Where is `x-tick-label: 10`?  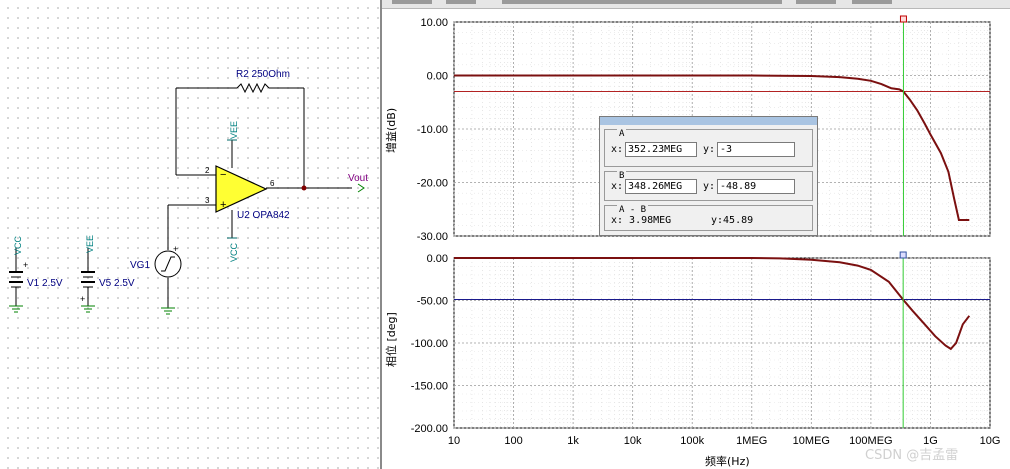 x-tick-label: 10 is located at coordinates (454, 441).